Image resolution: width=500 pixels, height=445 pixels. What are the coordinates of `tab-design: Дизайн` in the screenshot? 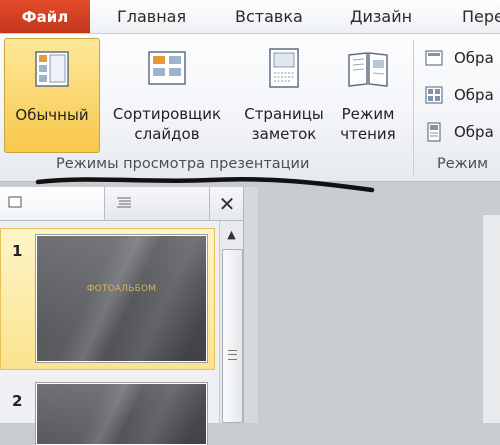 It's located at (381, 16).